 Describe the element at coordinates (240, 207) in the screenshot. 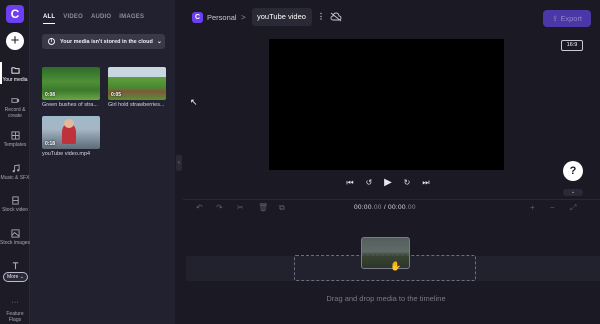

I see `scissors-icon: ✂` at that location.